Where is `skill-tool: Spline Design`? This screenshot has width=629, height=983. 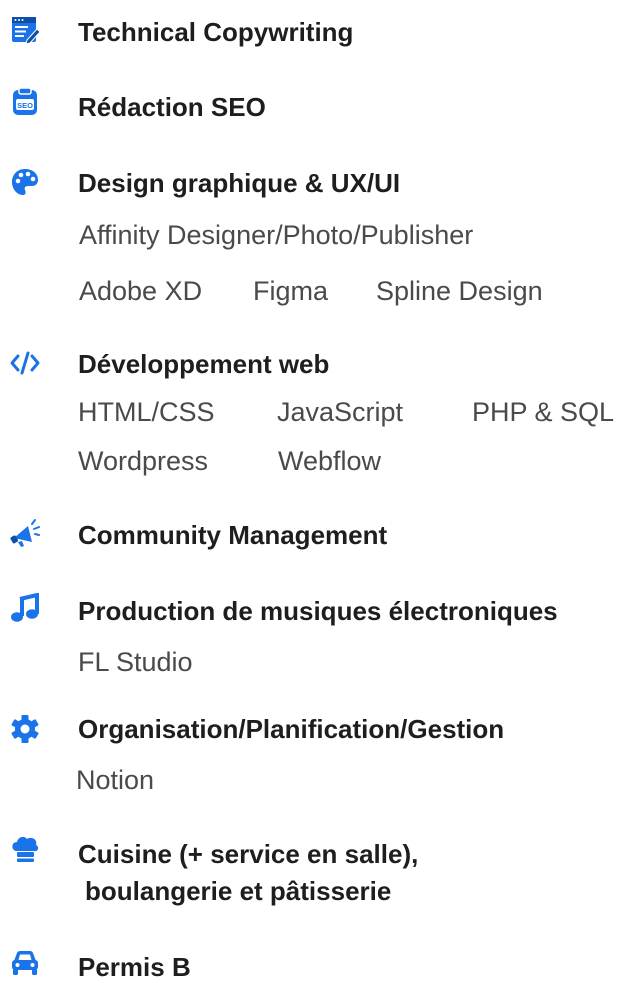
skill-tool: Spline Design is located at coordinates (459, 291).